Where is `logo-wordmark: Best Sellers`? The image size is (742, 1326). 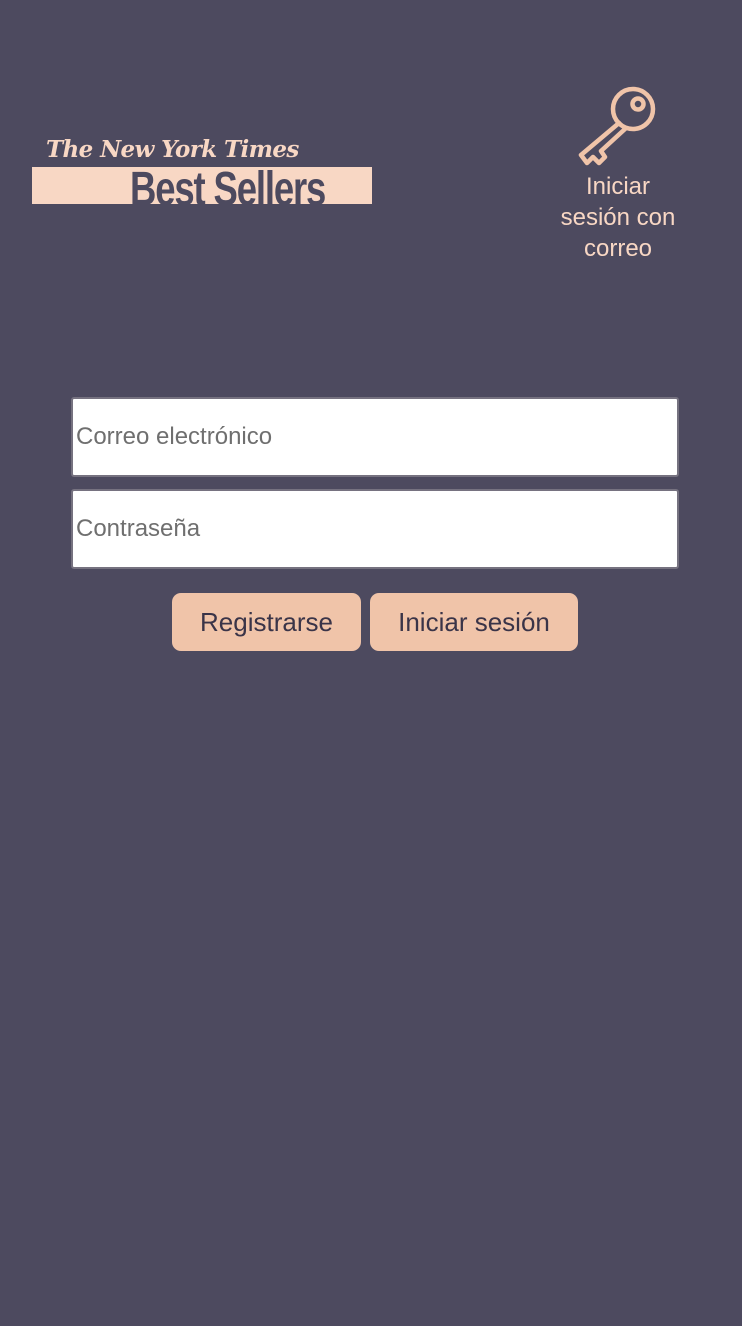
logo-wordmark: Best Sellers is located at coordinates (228, 185).